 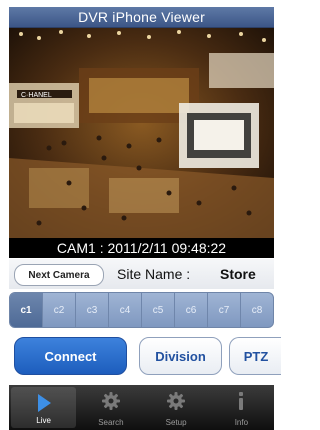 What do you see at coordinates (36, 95) in the screenshot?
I see `svg-text: C·HANEL` at bounding box center [36, 95].